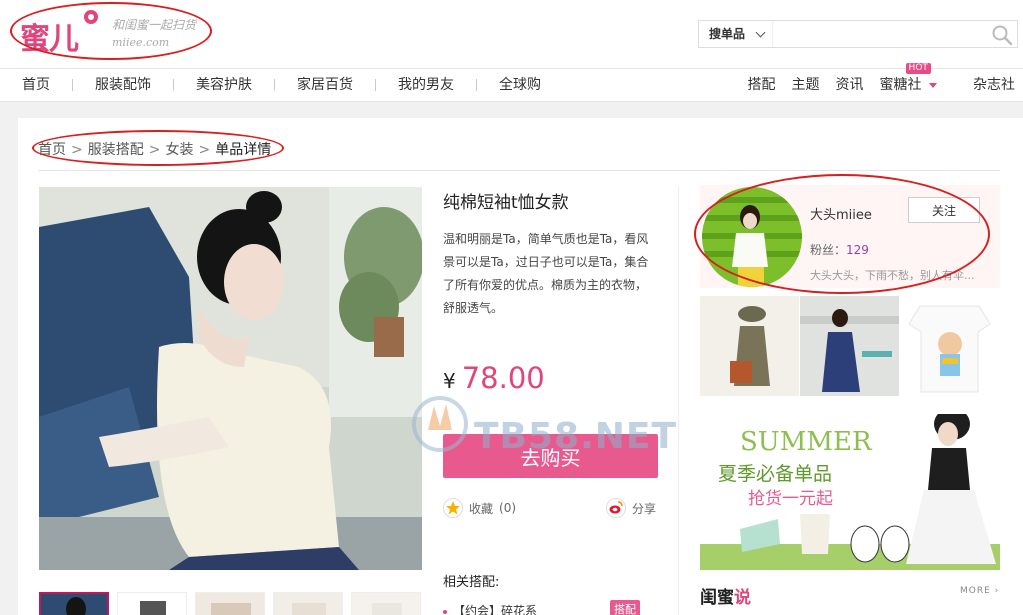  What do you see at coordinates (727, 34) in the screenshot?
I see `search-type-label: 搜单品` at bounding box center [727, 34].